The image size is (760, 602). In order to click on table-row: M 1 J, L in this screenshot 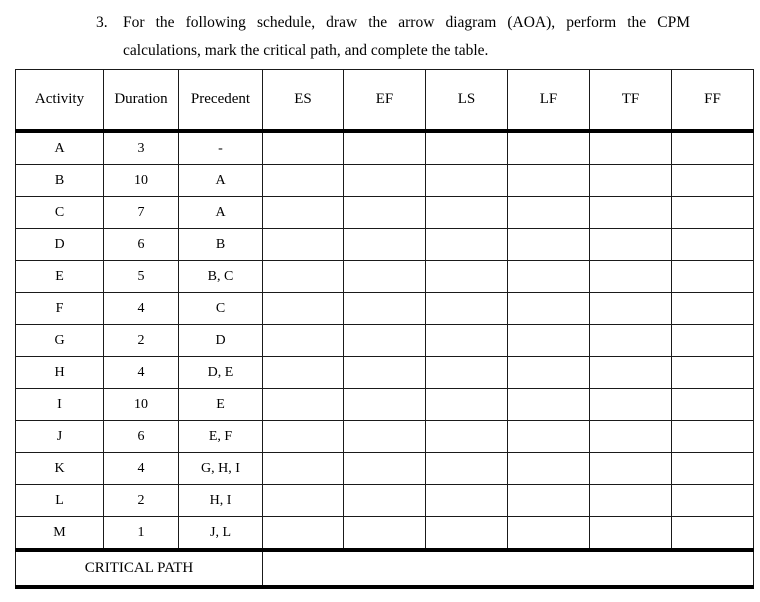, I will do `click(384, 533)`.